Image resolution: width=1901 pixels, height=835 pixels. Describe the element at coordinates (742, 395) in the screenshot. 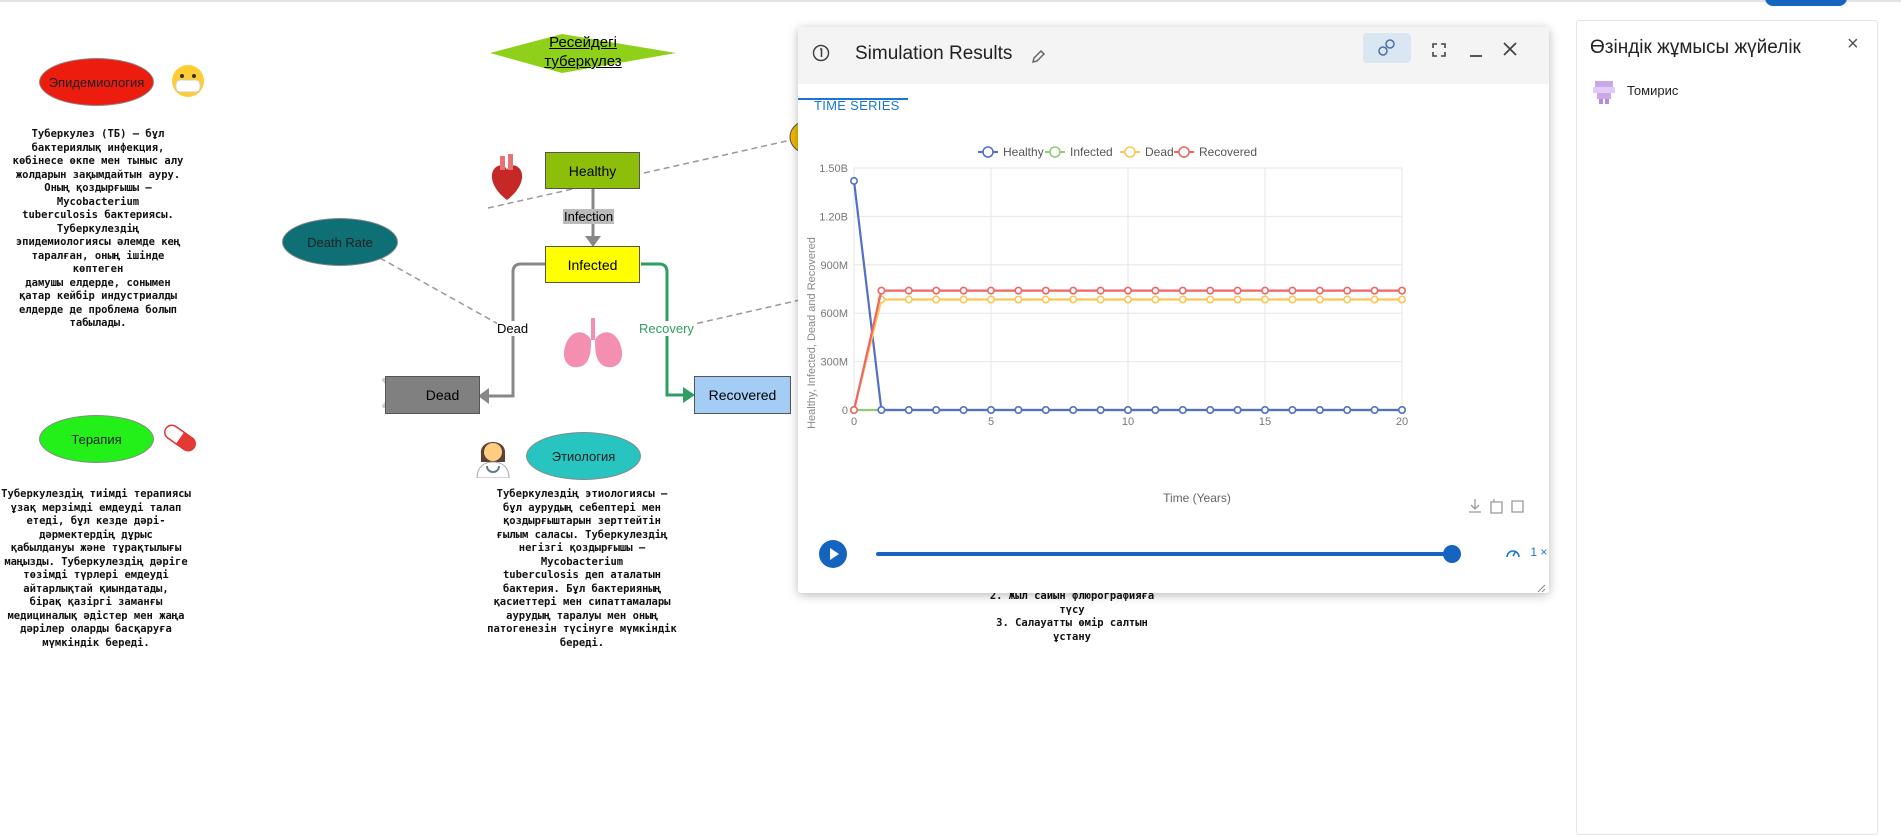

I see `recovered-node: Recovered` at that location.